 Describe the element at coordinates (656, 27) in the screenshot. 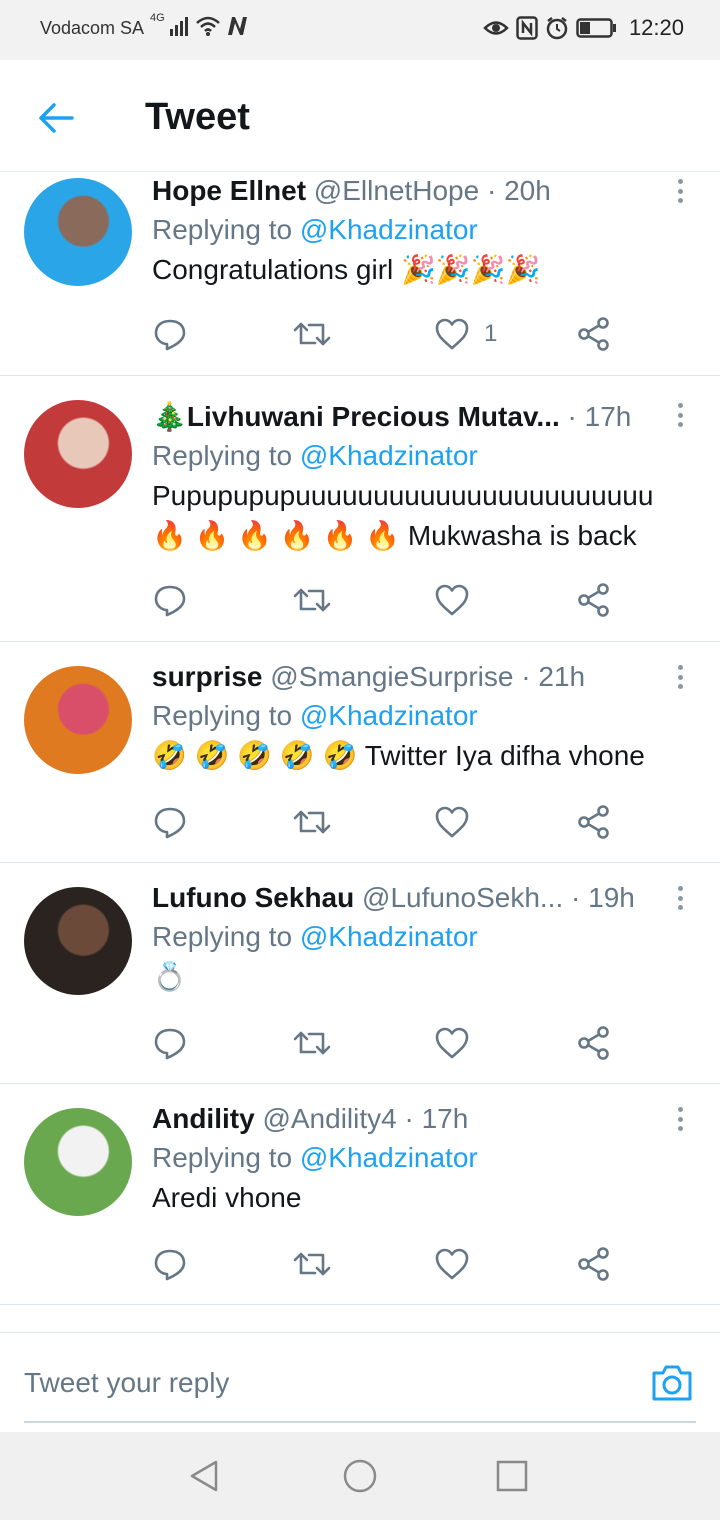

I see `status-time: 12:20` at that location.